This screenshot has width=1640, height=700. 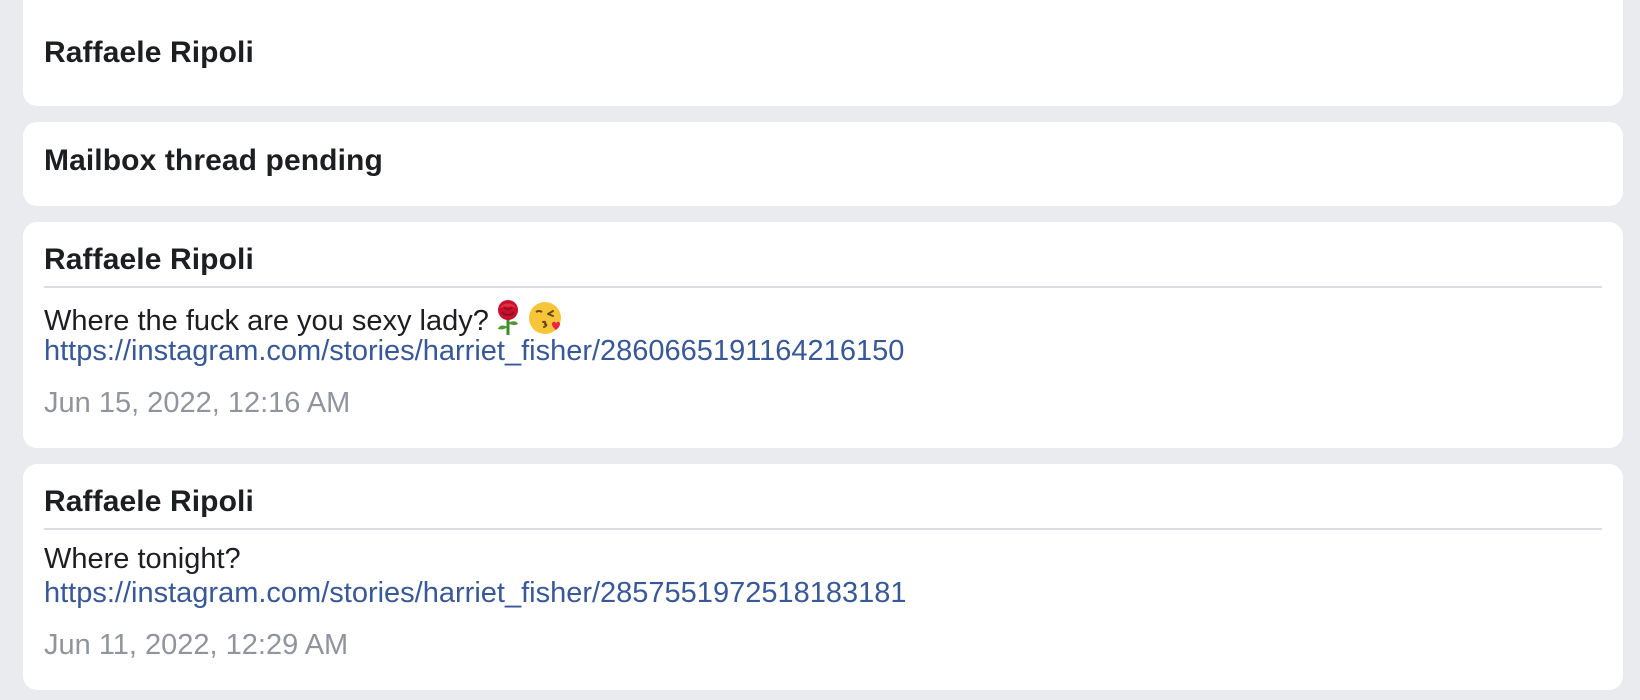 What do you see at coordinates (266, 321) in the screenshot?
I see `message-text: Where the fuck are you sexy lady?` at bounding box center [266, 321].